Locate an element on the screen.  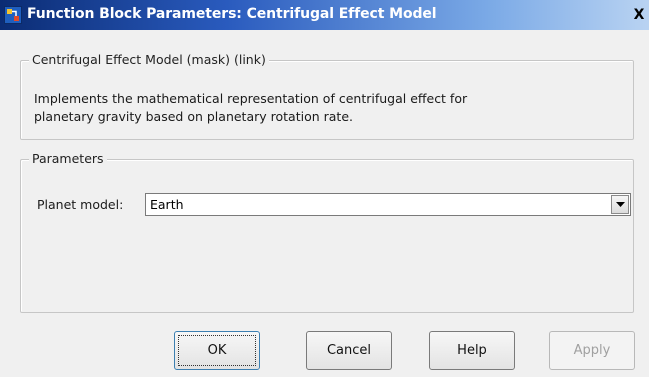
cancel-button-label: Cancel is located at coordinates (349, 350).